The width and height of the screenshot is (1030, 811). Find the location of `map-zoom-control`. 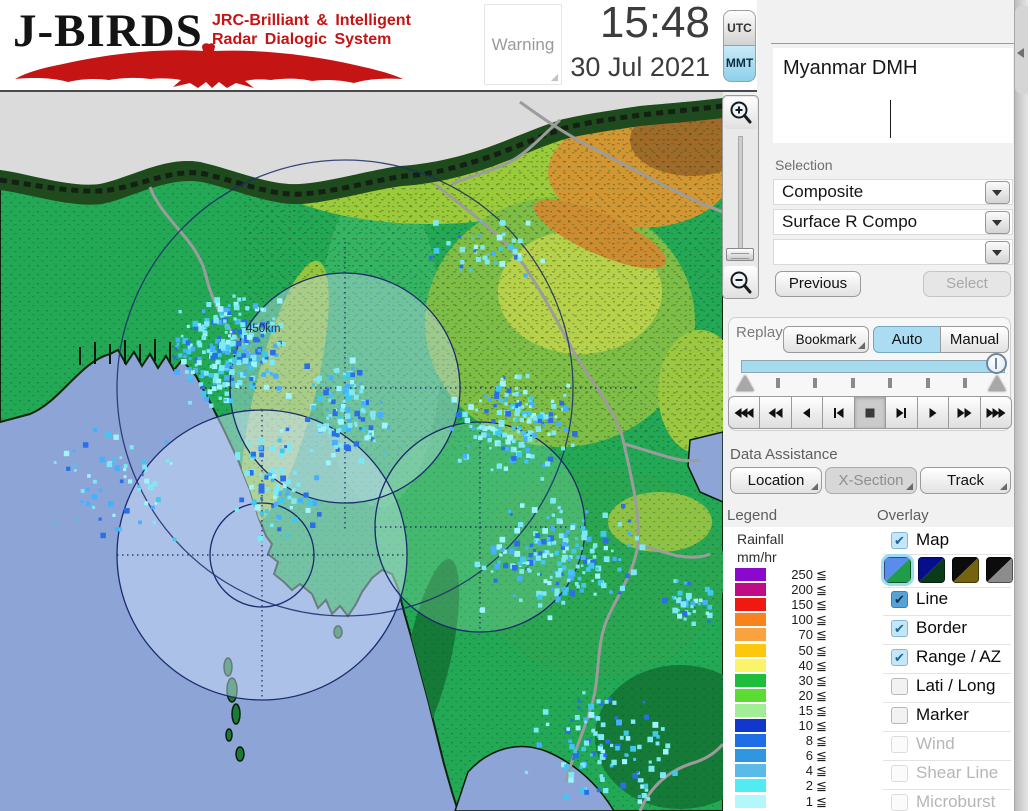

map-zoom-control is located at coordinates (740, 197).